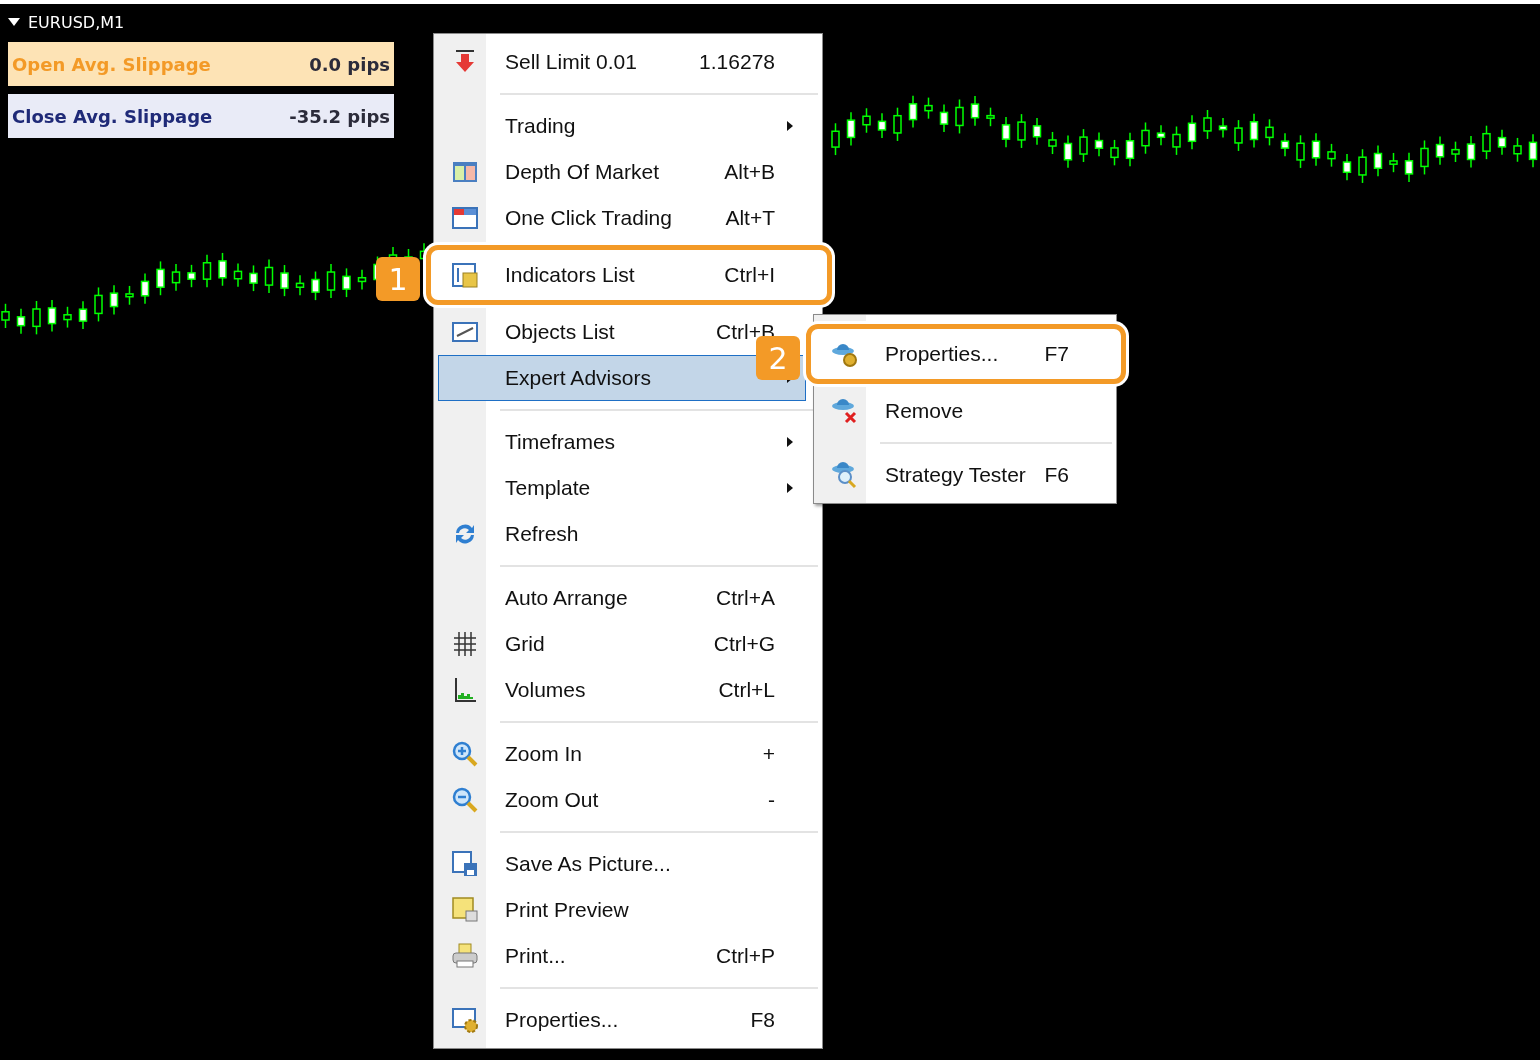  Describe the element at coordinates (622, 800) in the screenshot. I see `menu-item: Zoom Out -` at that location.